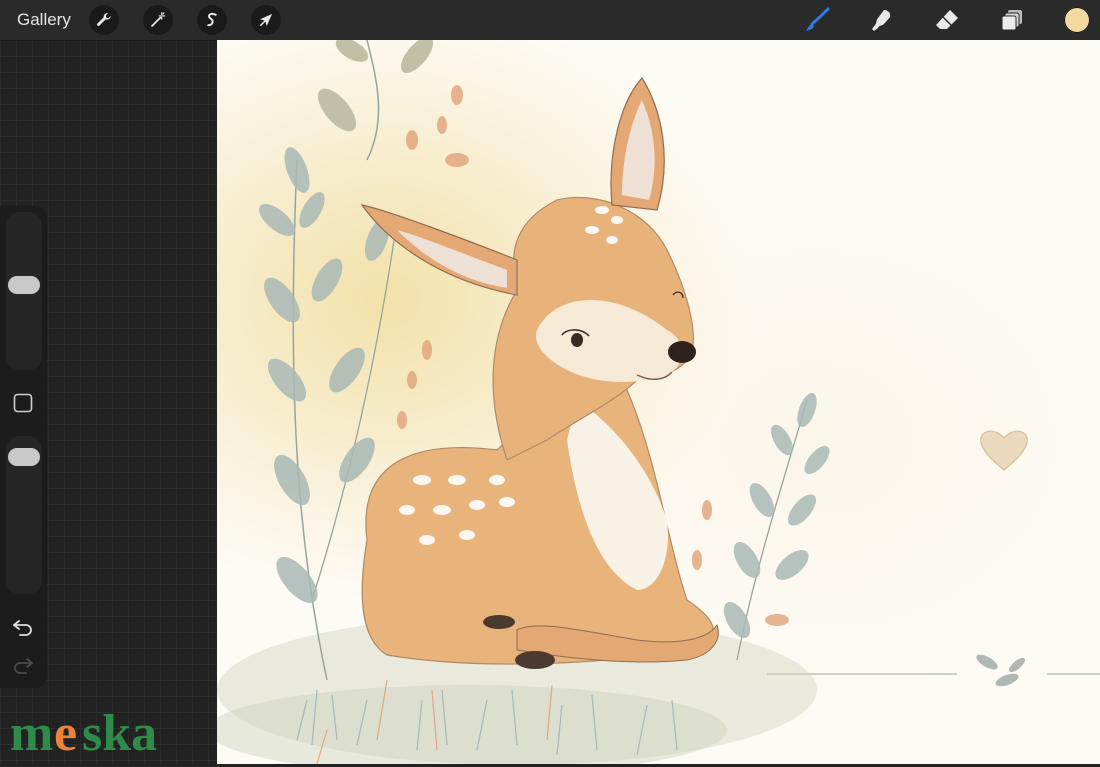 Image resolution: width=1100 pixels, height=767 pixels. I want to click on meska-logo: m e ska, so click(95, 733).